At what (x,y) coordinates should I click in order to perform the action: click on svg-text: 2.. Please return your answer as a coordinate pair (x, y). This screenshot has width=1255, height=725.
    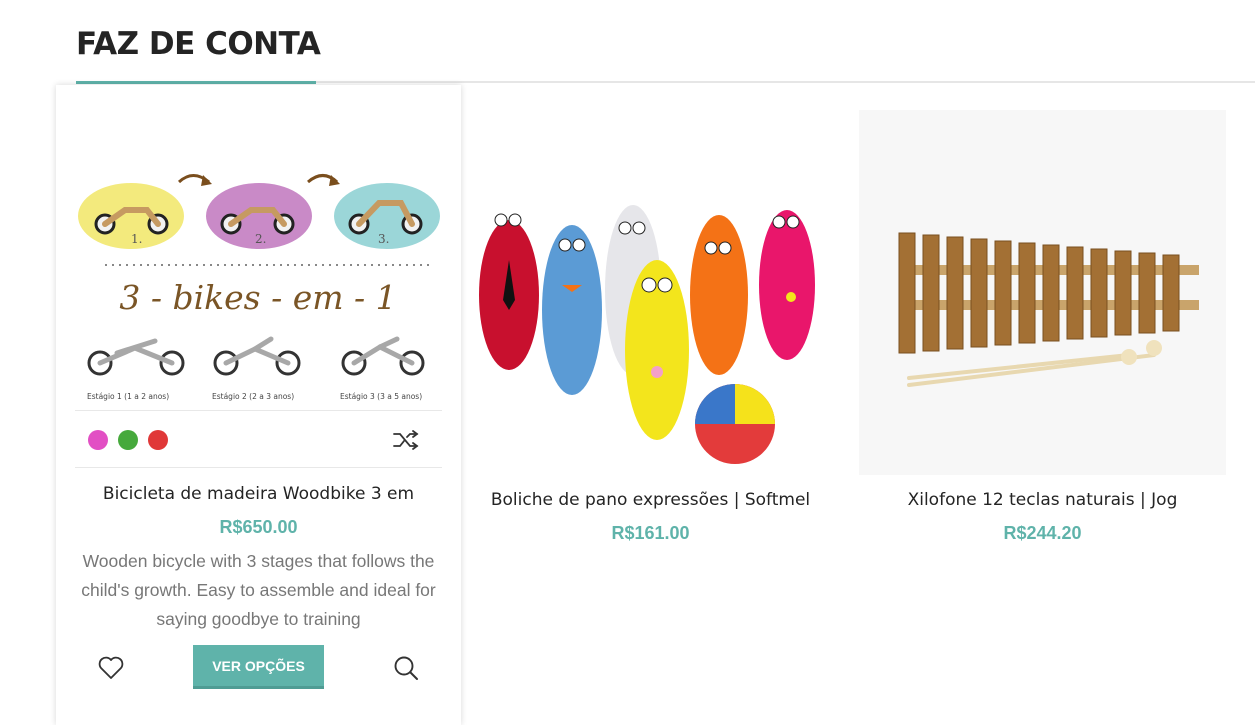
    Looking at the image, I should click on (260, 239).